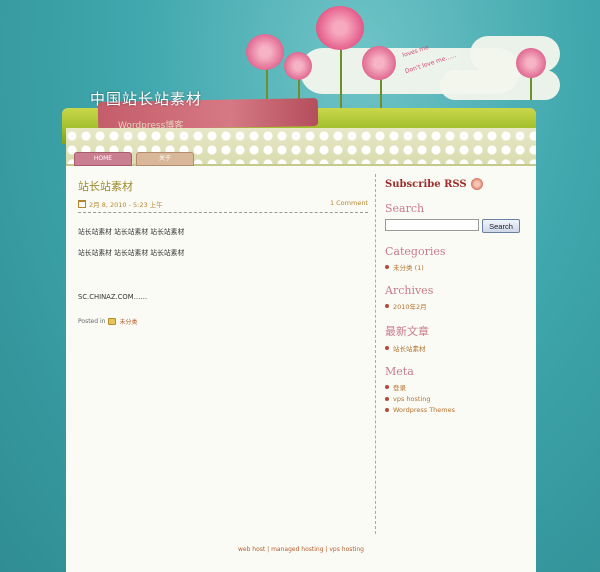 Image resolution: width=600 pixels, height=572 pixels. I want to click on post-meta: 2月 8, 2010 - 5:23 上午 1 Comment, so click(223, 206).